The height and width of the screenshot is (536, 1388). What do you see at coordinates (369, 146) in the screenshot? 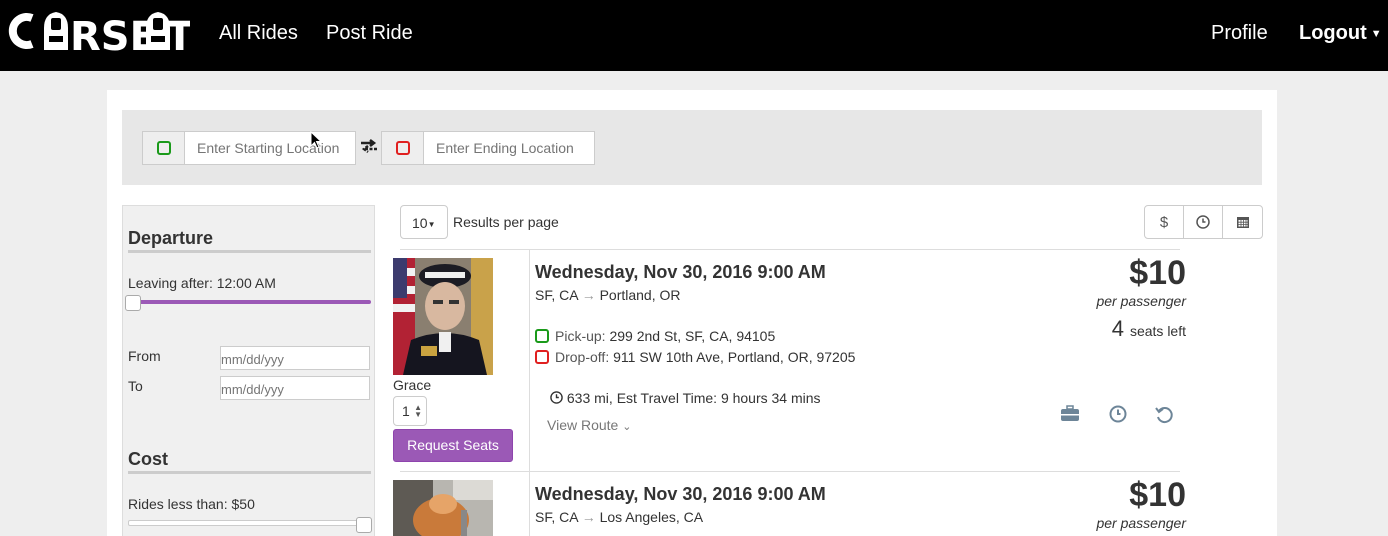
I see `swap-icon` at bounding box center [369, 146].